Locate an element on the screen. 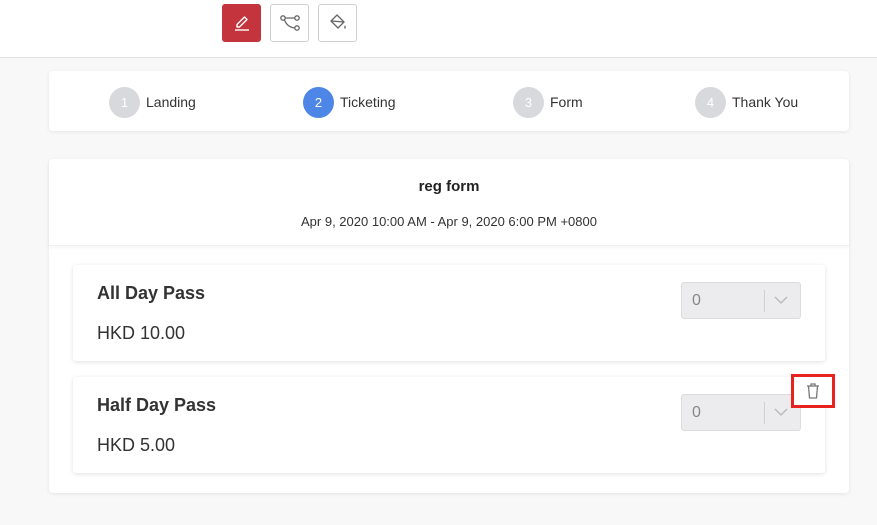 This screenshot has width=877, height=525. trash-icon is located at coordinates (813, 391).